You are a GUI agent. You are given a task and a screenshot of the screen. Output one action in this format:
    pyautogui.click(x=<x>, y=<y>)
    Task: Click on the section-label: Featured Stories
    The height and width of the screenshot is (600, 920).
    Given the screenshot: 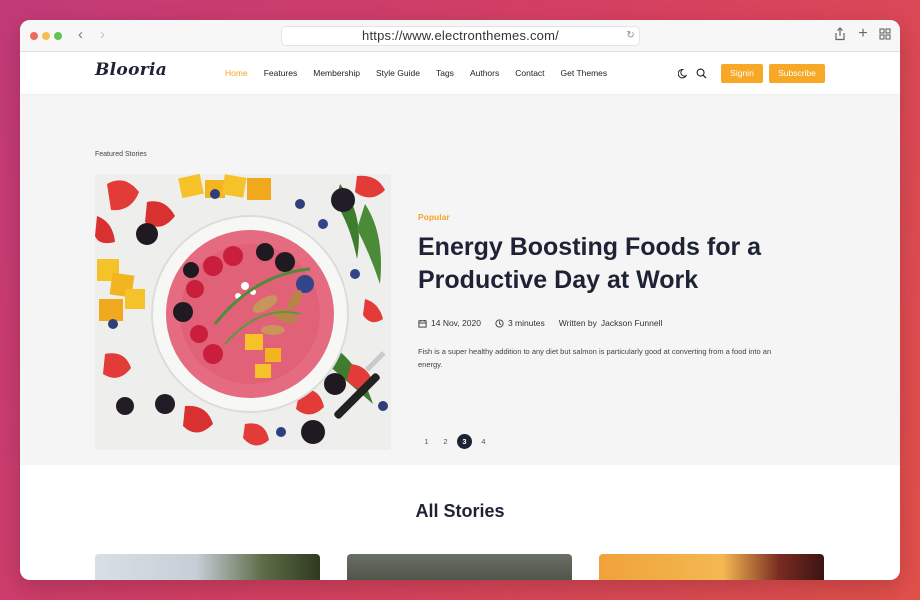 What is the action you would take?
    pyautogui.click(x=121, y=154)
    